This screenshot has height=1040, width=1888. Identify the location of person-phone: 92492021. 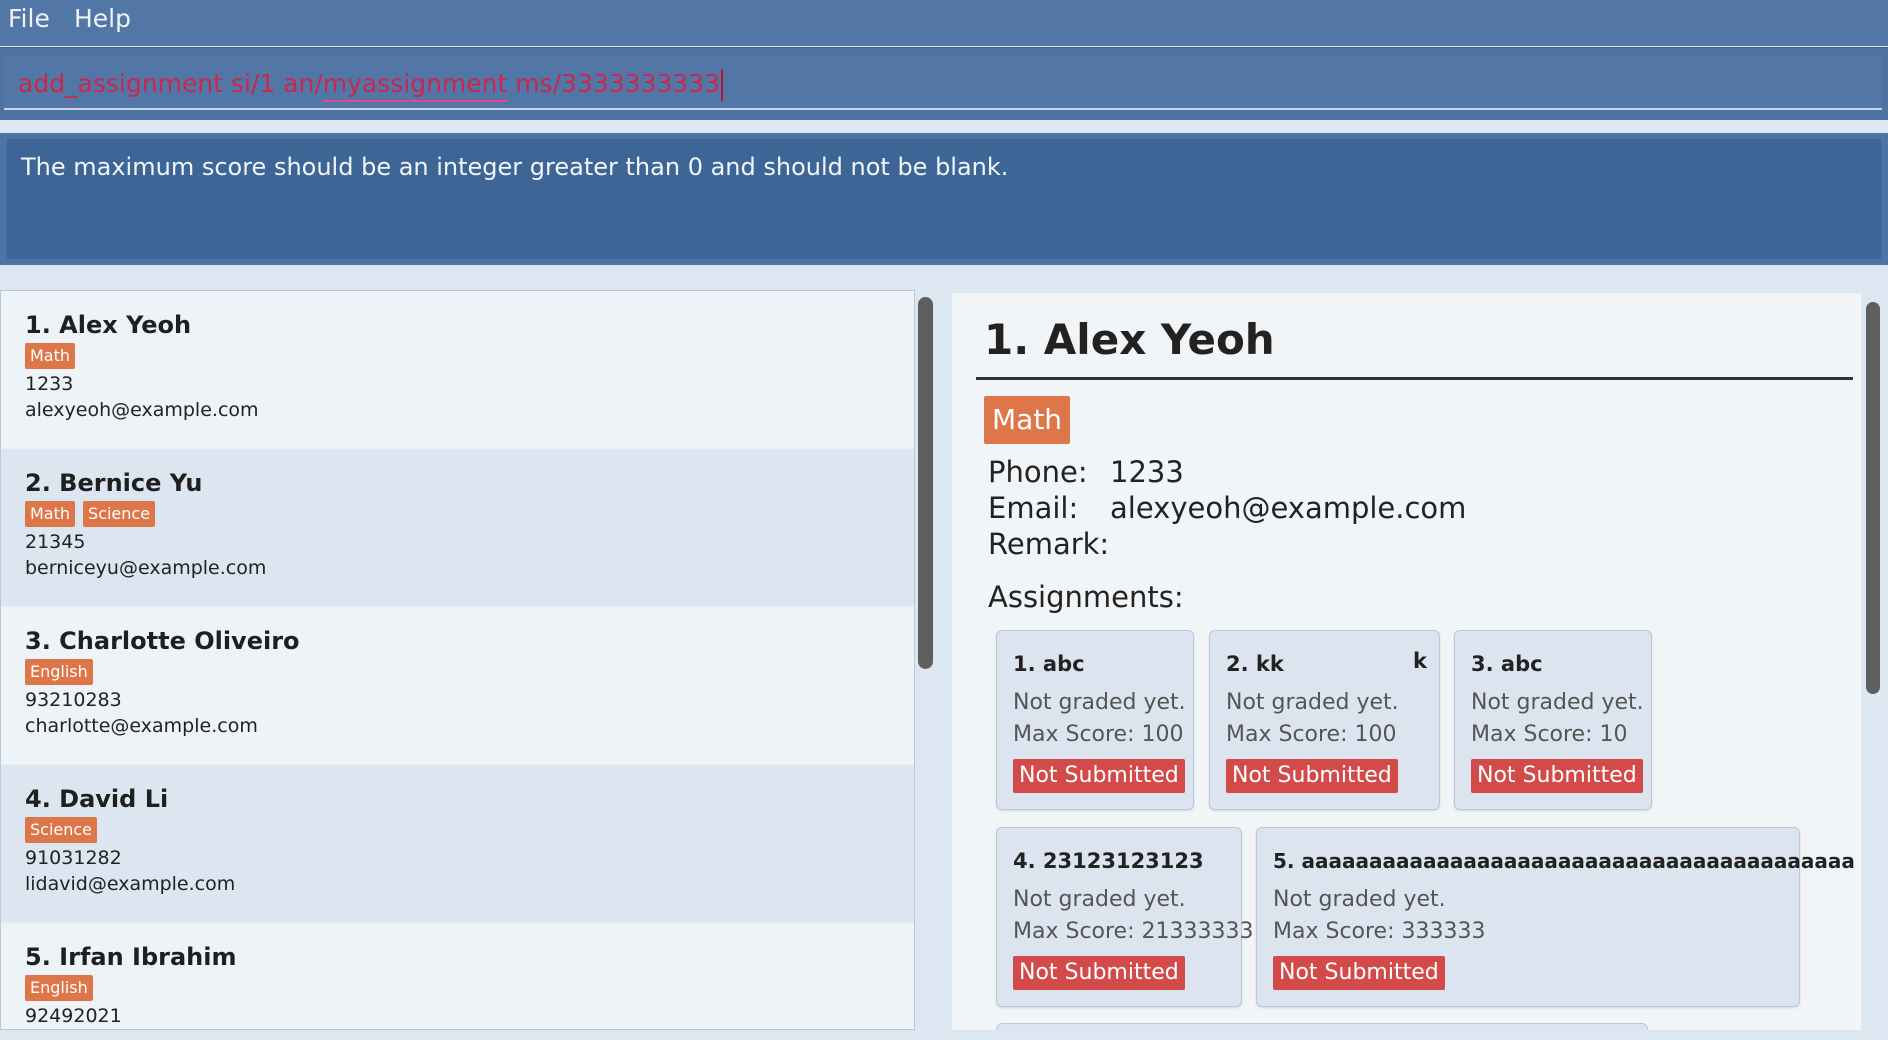
(73, 1016).